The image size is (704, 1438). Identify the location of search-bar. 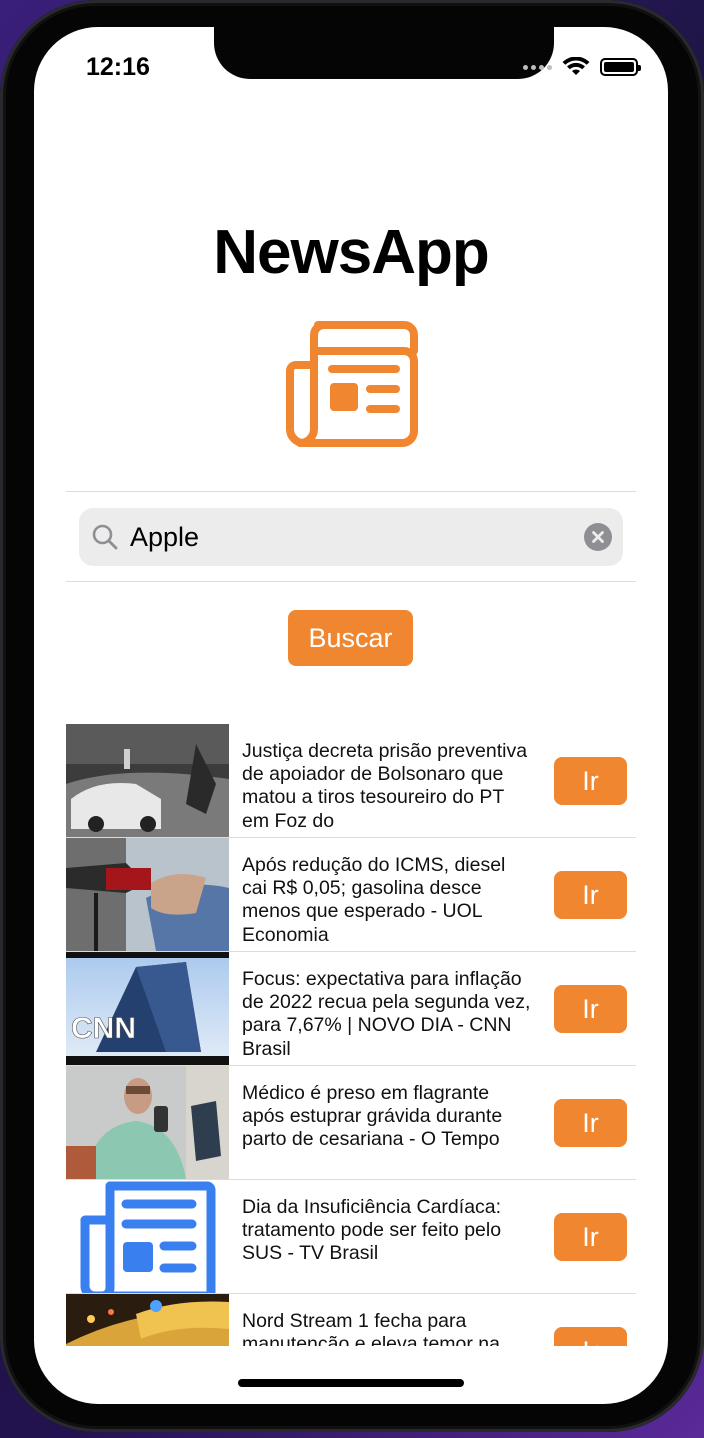
(351, 537).